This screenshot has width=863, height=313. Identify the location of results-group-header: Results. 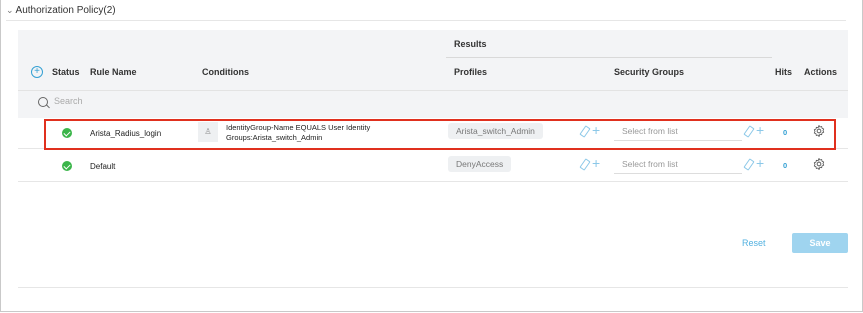
(470, 44).